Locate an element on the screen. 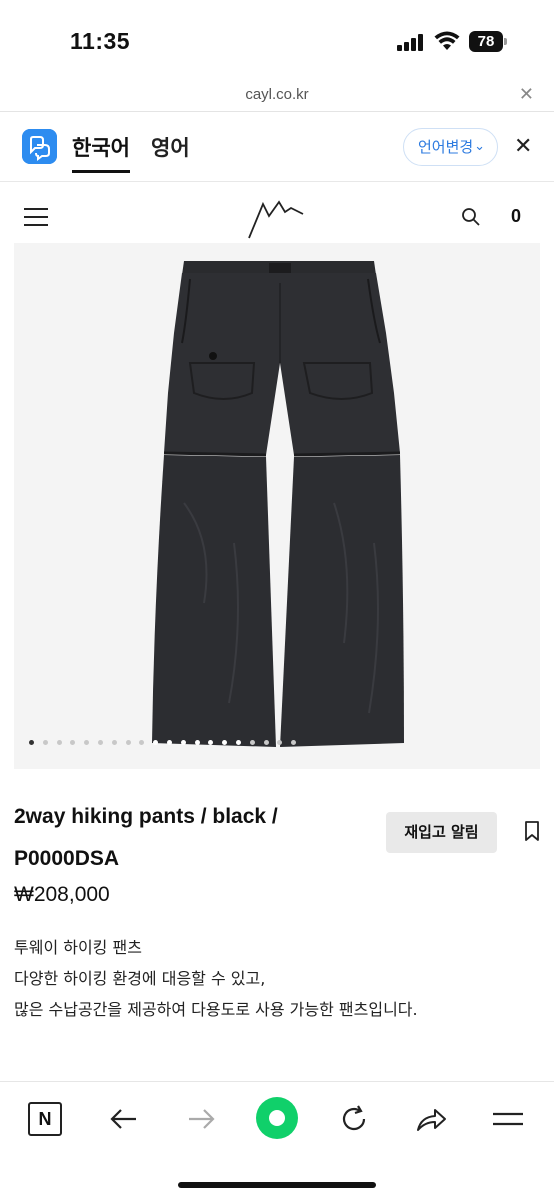 The width and height of the screenshot is (554, 1200). carousel-dots is located at coordinates (277, 745).